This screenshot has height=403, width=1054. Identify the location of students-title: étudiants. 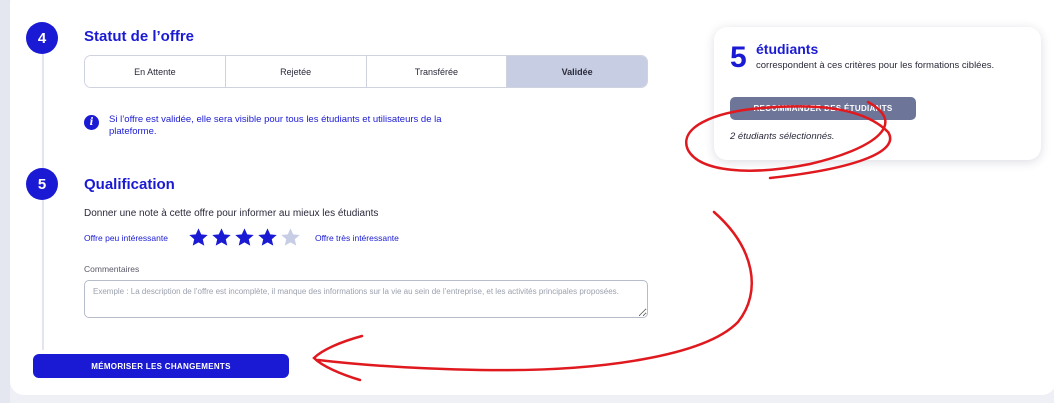
(787, 49).